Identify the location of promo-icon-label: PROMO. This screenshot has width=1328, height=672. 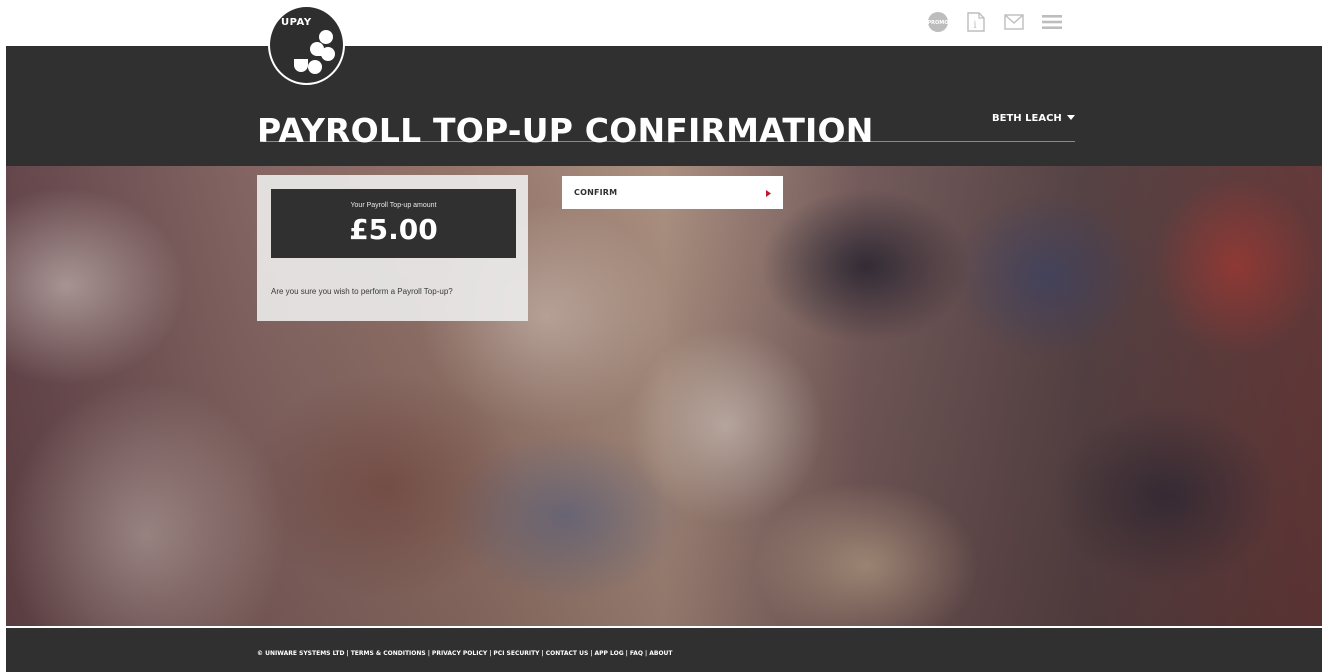
(938, 23).